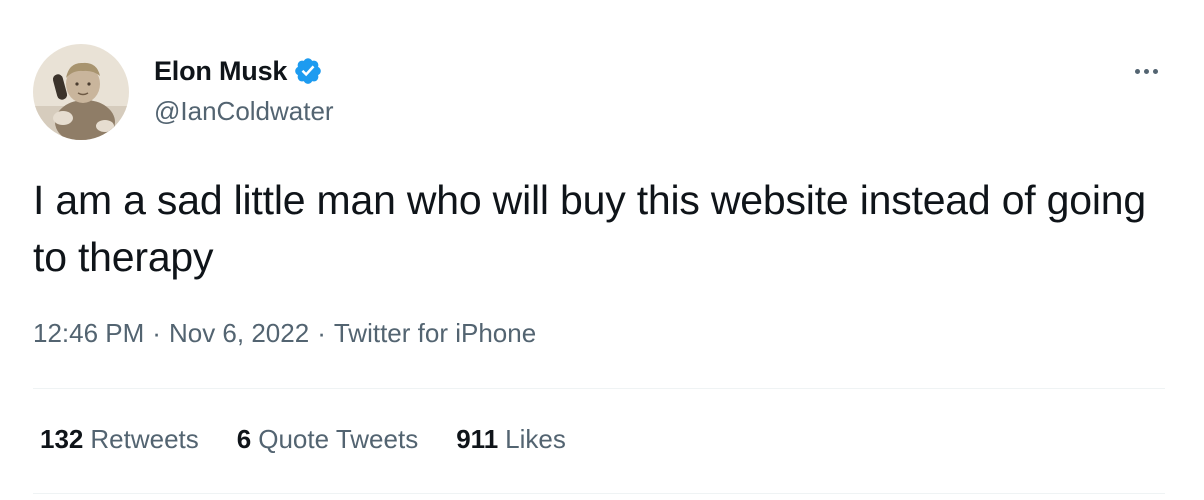 The image size is (1204, 500). What do you see at coordinates (477, 439) in the screenshot?
I see `likes-count: 911` at bounding box center [477, 439].